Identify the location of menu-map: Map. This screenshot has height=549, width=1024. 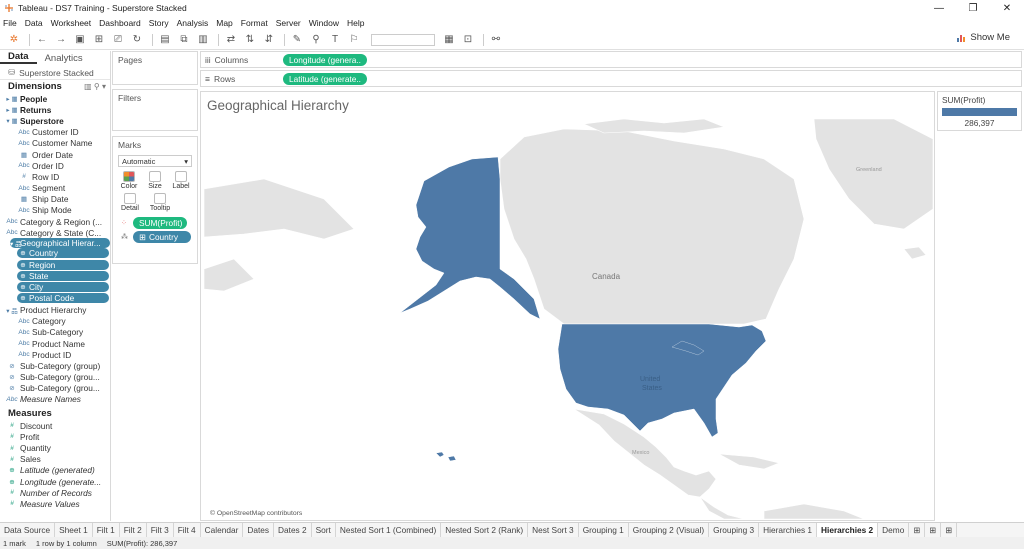
(224, 23).